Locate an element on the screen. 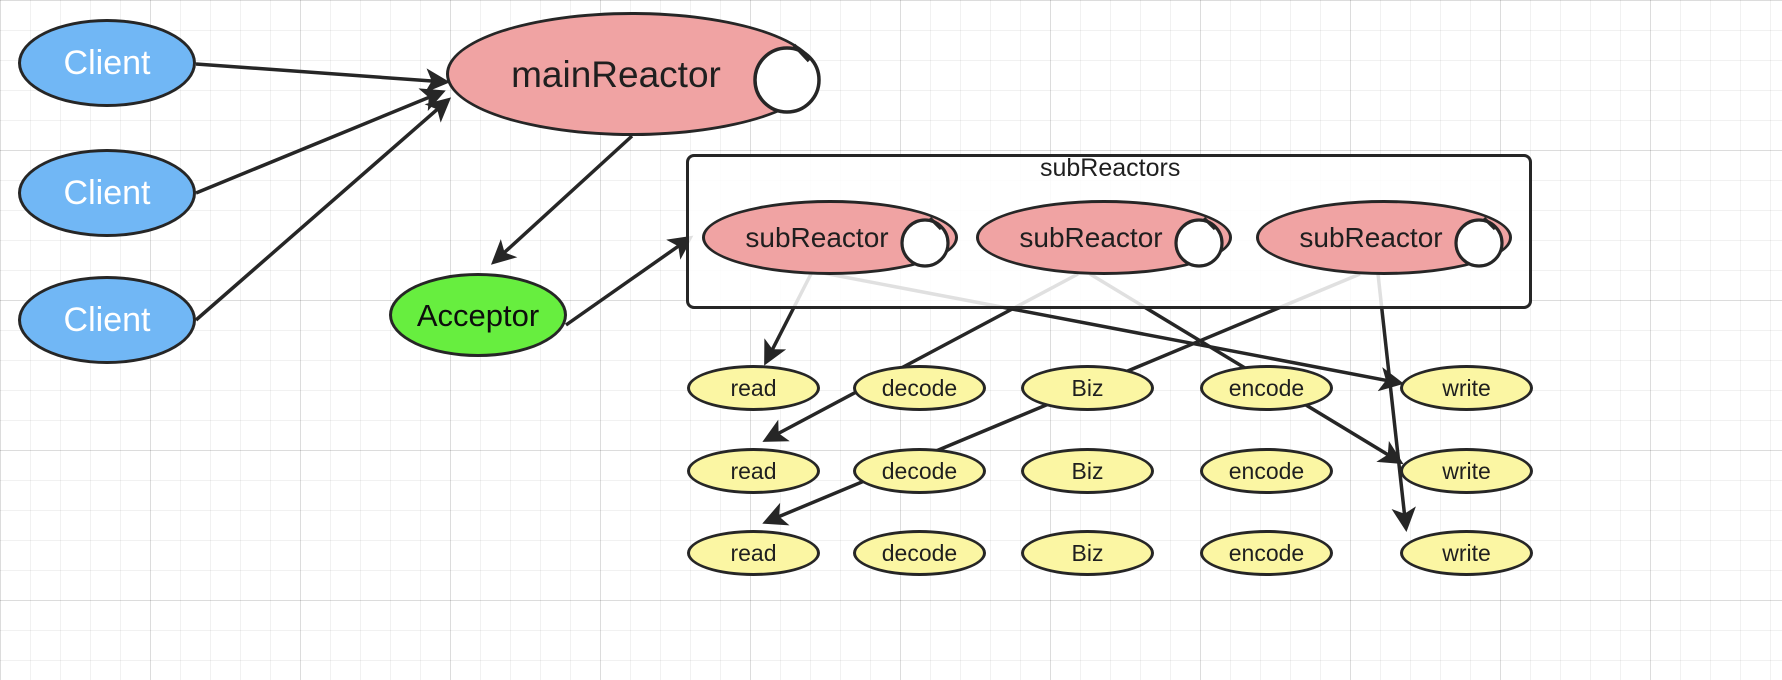 The height and width of the screenshot is (680, 1782). stage-biz-row2: Biz is located at coordinates (1087, 471).